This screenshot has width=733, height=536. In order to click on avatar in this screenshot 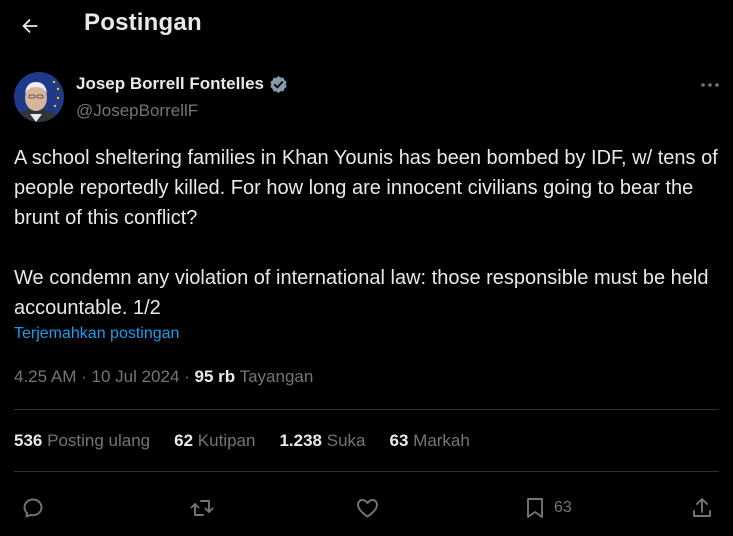, I will do `click(39, 97)`.